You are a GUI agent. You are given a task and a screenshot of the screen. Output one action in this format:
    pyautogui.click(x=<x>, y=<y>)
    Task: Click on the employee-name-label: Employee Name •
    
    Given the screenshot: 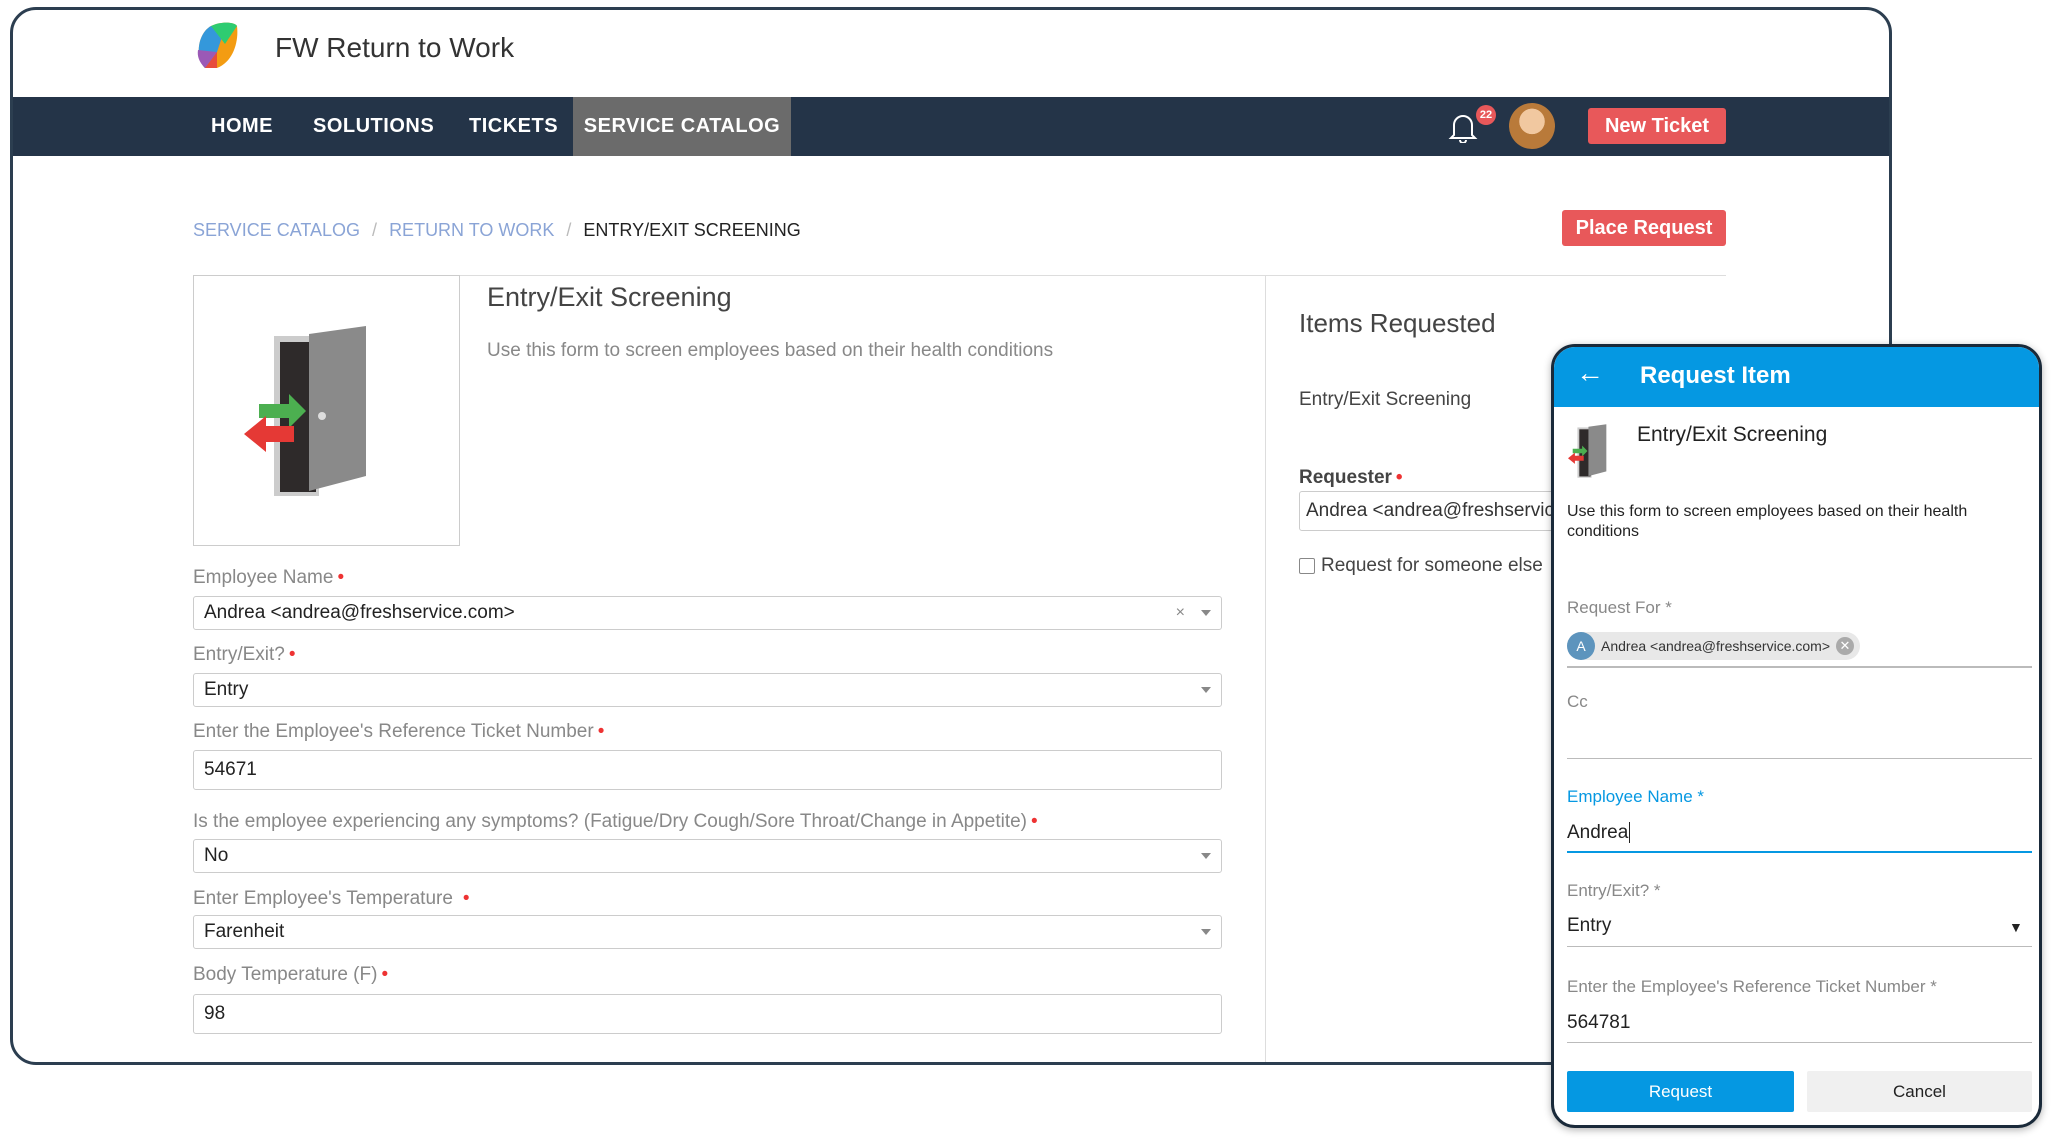 What is the action you would take?
    pyautogui.click(x=269, y=577)
    